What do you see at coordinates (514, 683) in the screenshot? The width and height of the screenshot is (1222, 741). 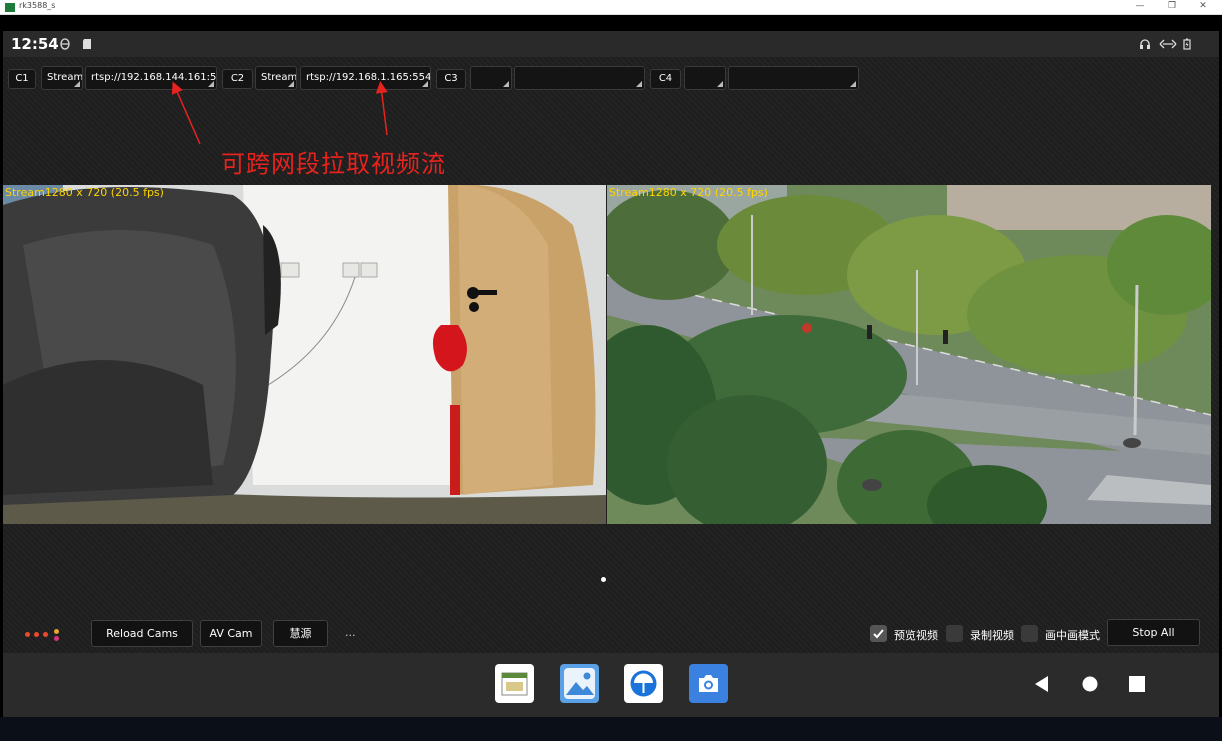 I see `calendar-app-icon` at bounding box center [514, 683].